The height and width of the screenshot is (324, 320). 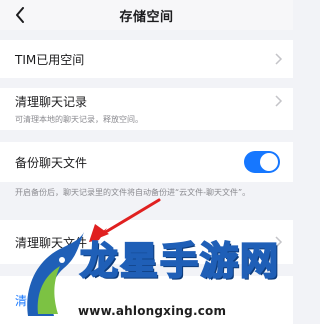 What do you see at coordinates (146, 59) in the screenshot?
I see `tim-space-row: TIM已用空间` at bounding box center [146, 59].